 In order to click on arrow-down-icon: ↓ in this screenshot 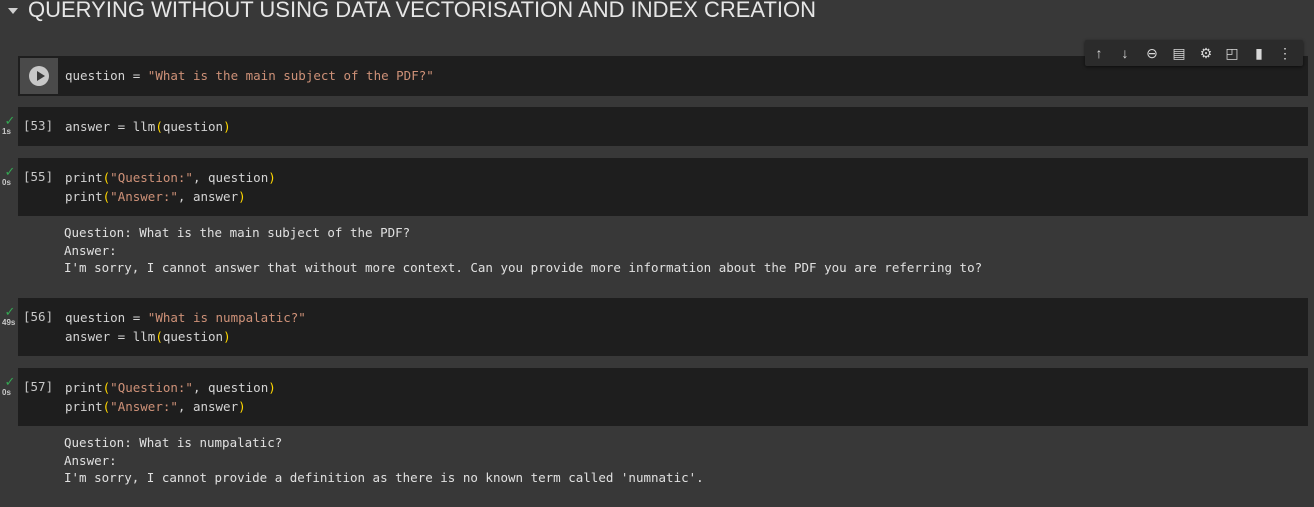, I will do `click(1125, 53)`.